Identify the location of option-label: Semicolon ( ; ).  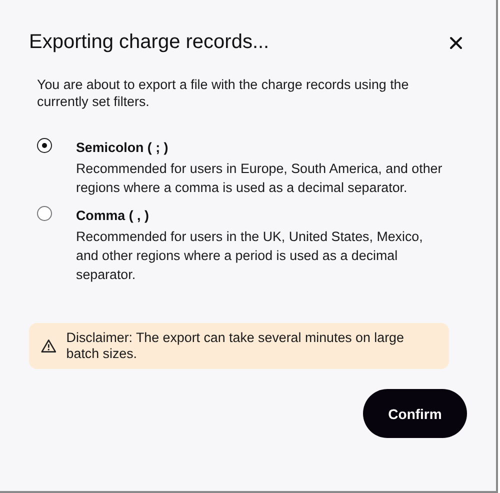
(123, 148).